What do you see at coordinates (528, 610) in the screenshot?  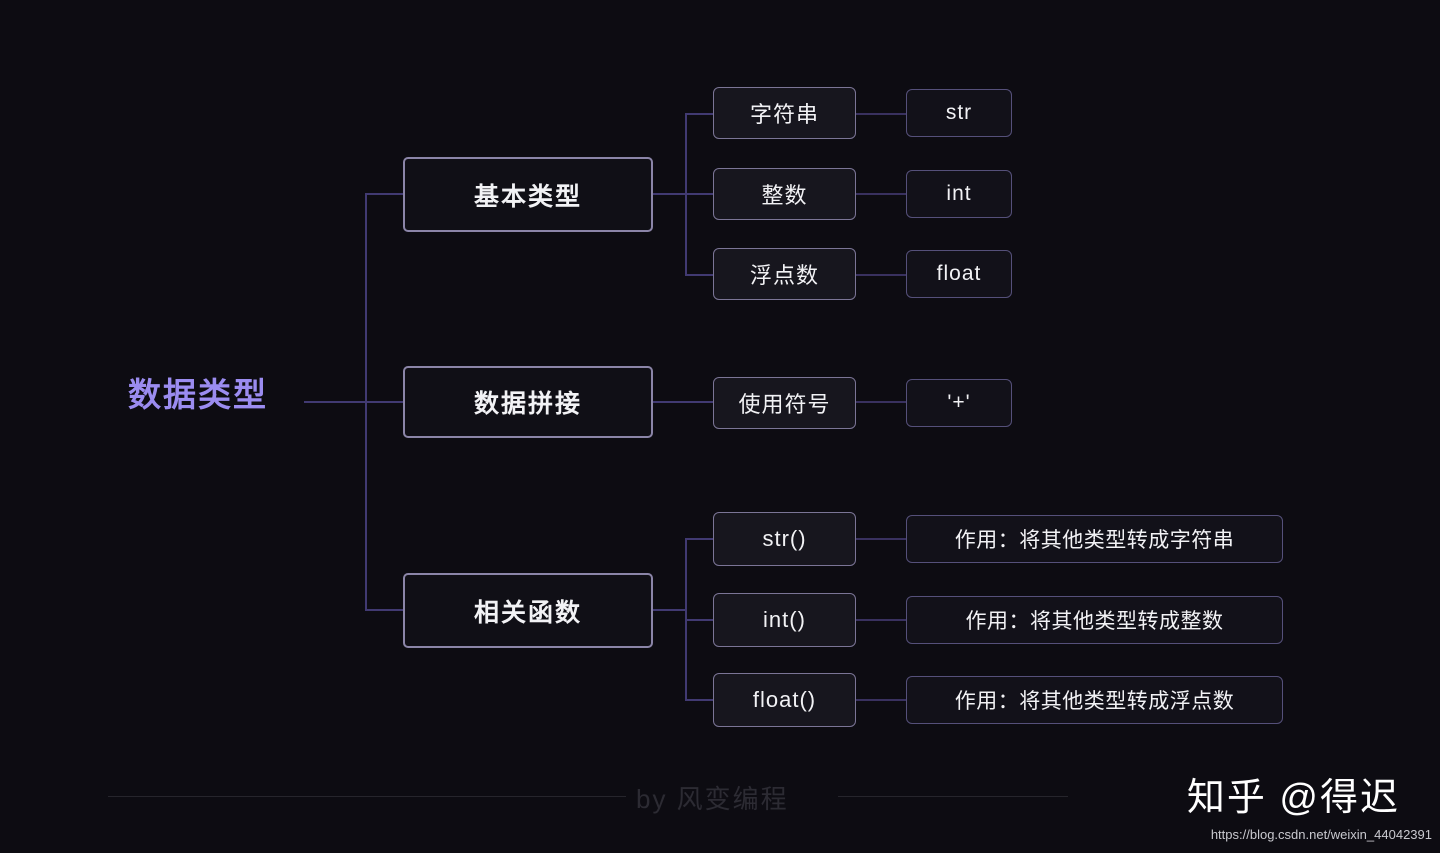 I see `branch-node-related-functions: 相关函数` at bounding box center [528, 610].